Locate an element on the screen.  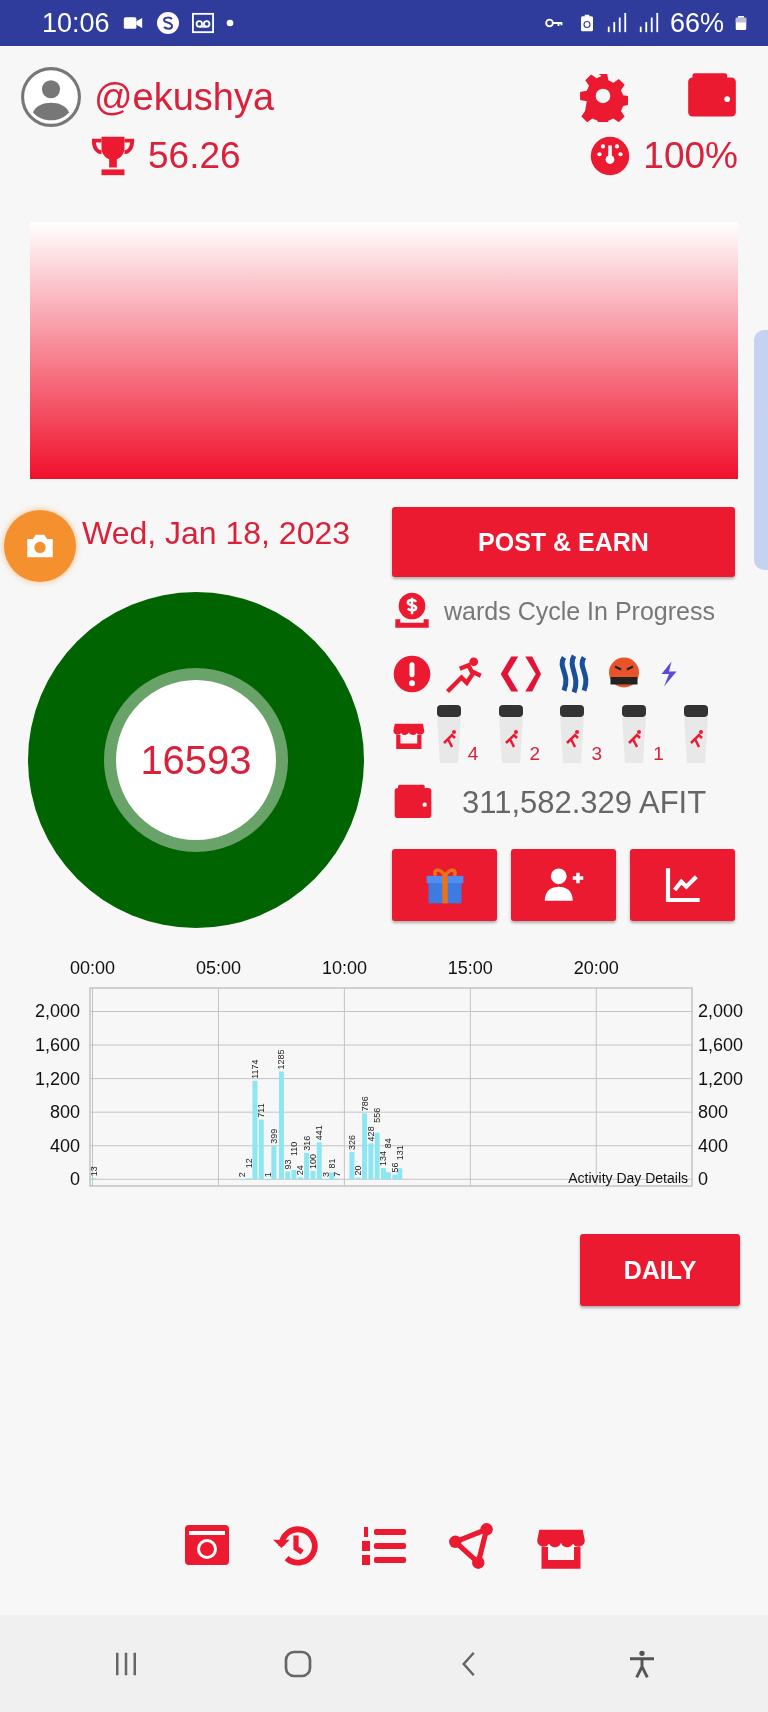
coin-s-icon is located at coordinates (167, 23).